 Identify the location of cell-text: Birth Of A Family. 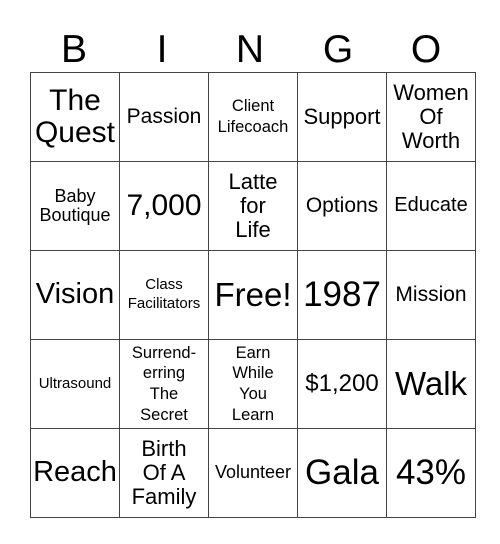
(164, 472).